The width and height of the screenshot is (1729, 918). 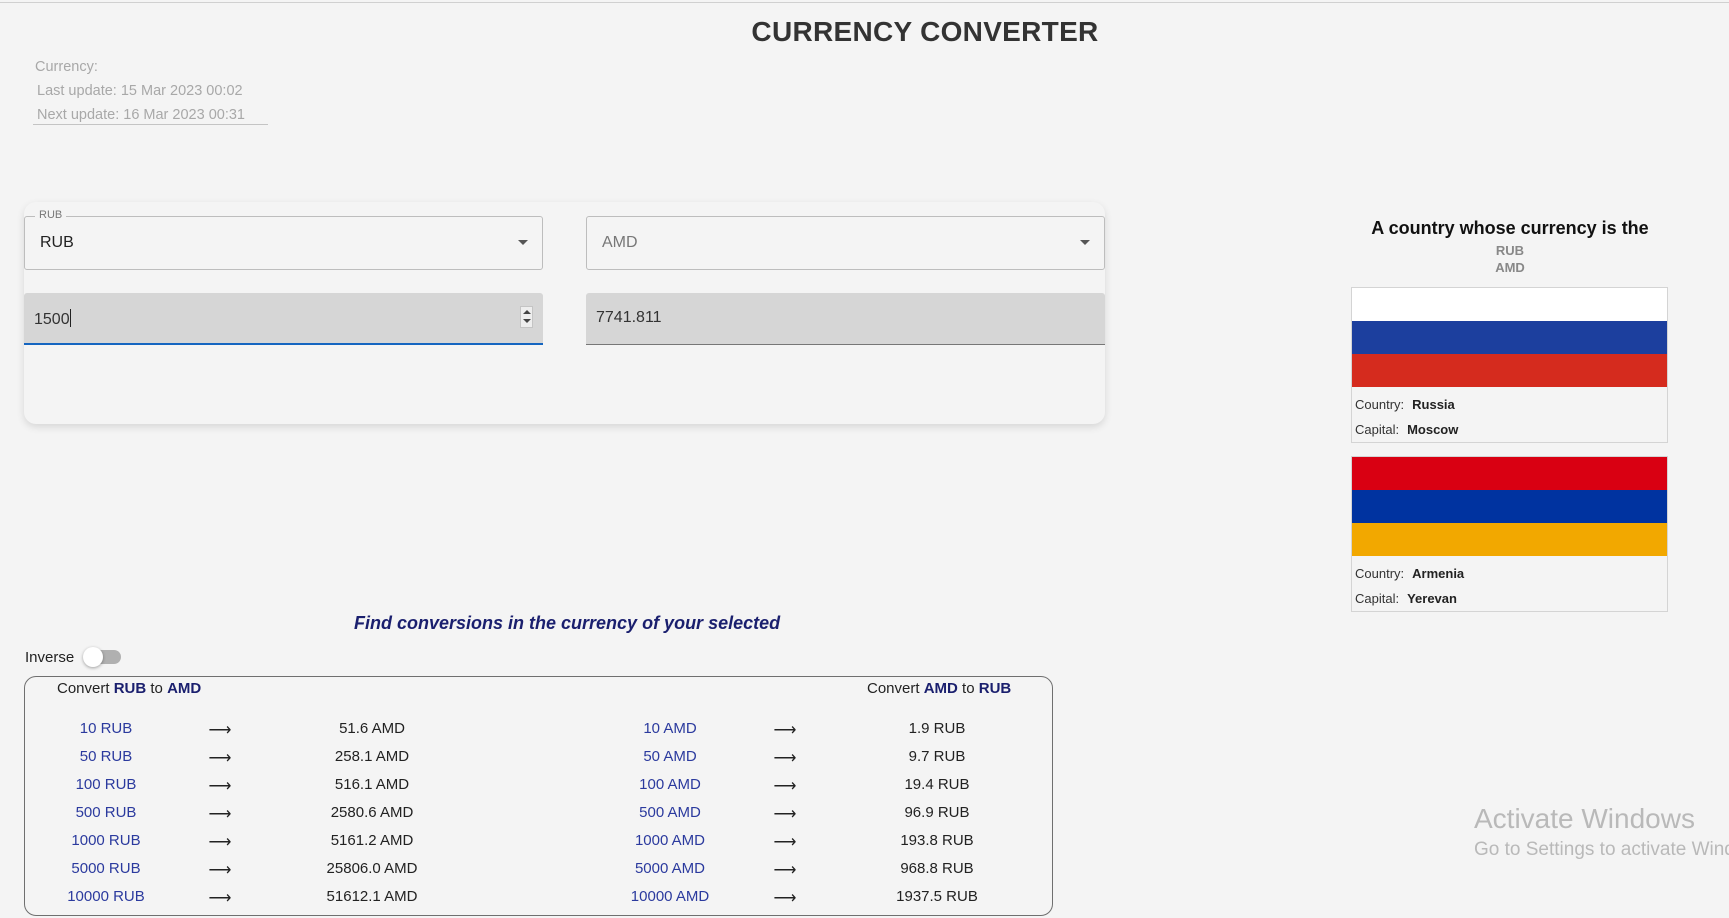 What do you see at coordinates (527, 312) in the screenshot?
I see `spinner-up-icon` at bounding box center [527, 312].